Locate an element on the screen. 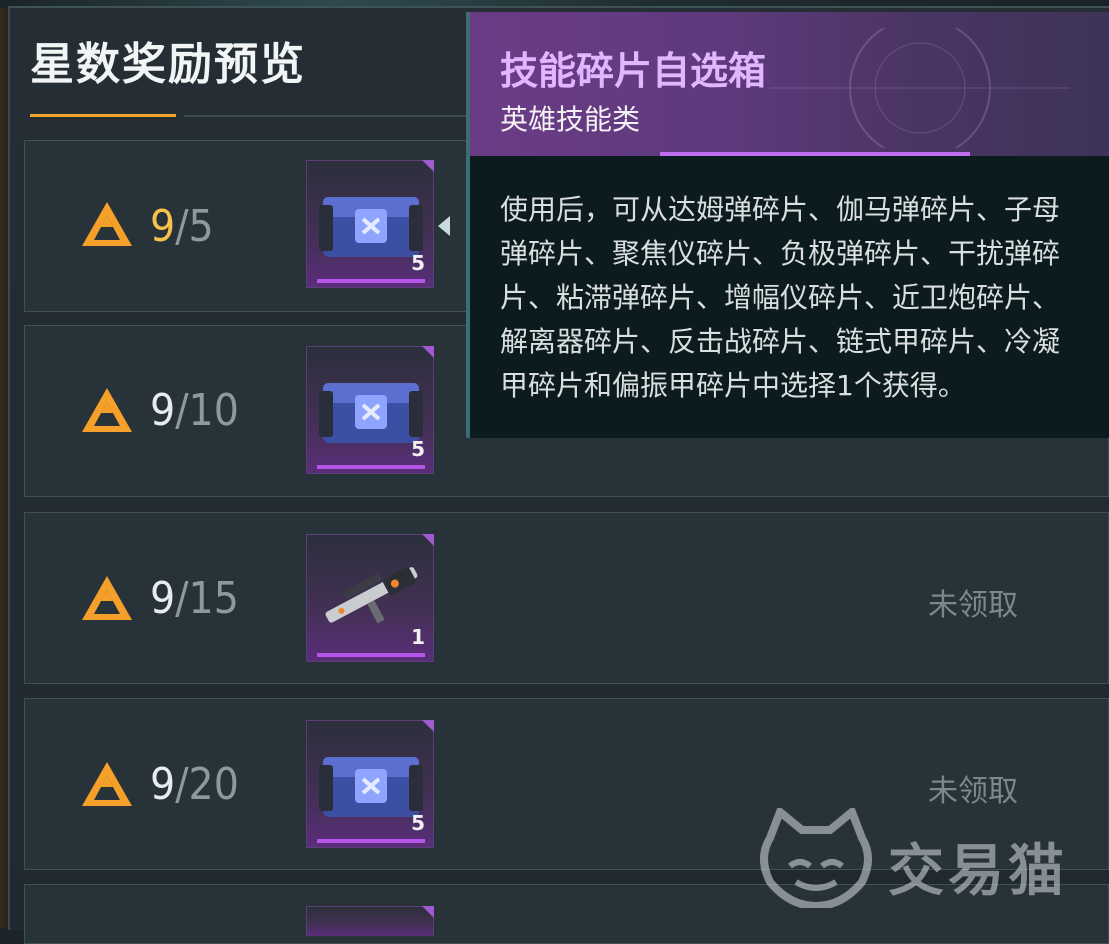  star-progress: 9/15 is located at coordinates (194, 599).